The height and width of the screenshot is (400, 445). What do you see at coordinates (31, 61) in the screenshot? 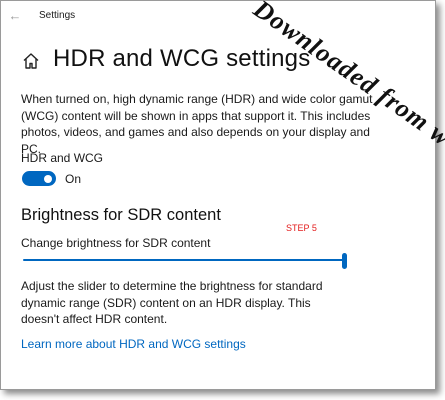
I see `home-icon` at bounding box center [31, 61].